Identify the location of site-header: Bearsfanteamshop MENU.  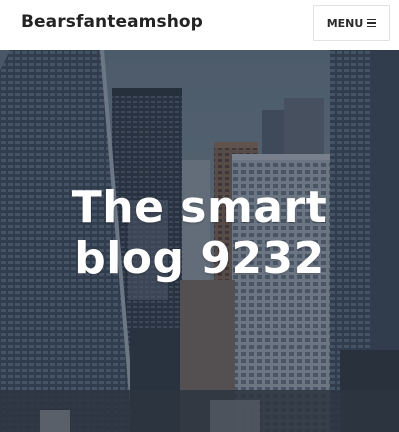
(199, 25).